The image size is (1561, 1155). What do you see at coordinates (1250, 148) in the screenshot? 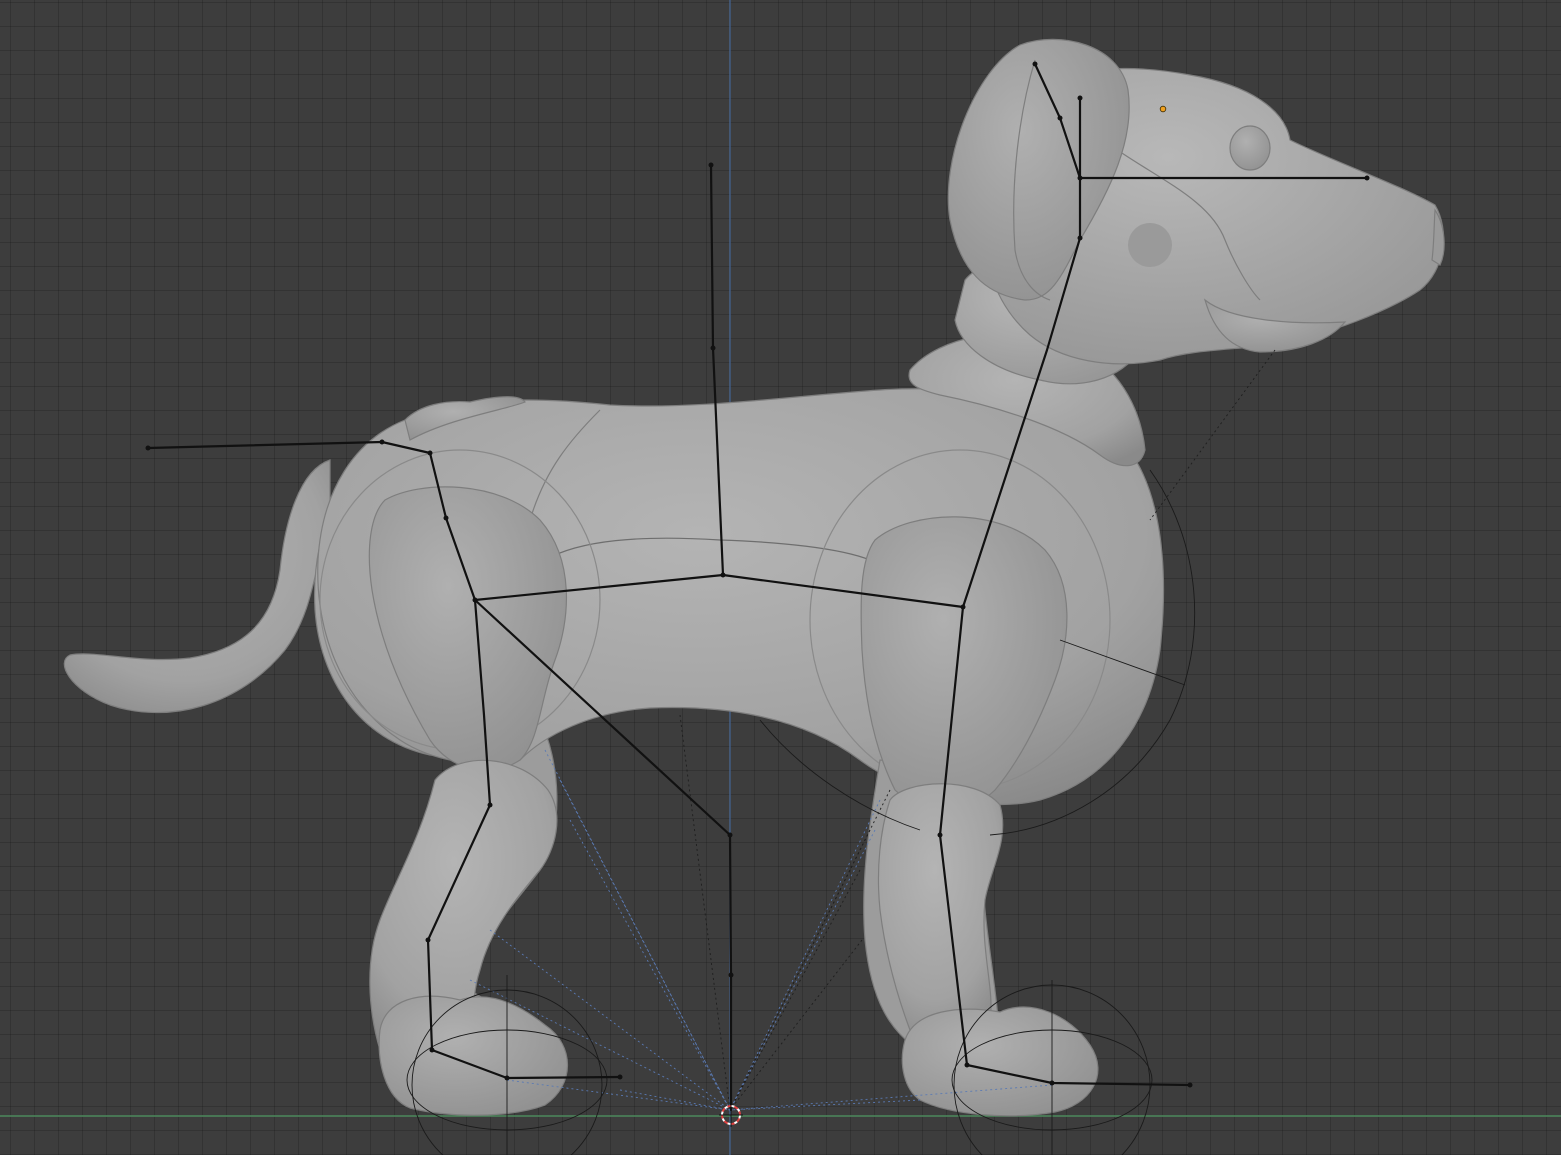
I see `eye` at bounding box center [1250, 148].